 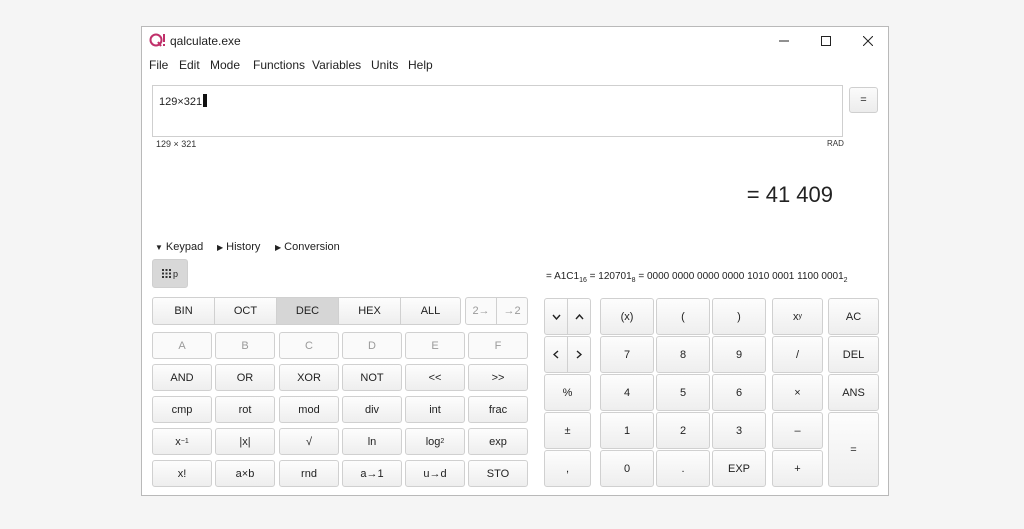 What do you see at coordinates (515, 40) in the screenshot?
I see `title-bar: qalculate.exe` at bounding box center [515, 40].